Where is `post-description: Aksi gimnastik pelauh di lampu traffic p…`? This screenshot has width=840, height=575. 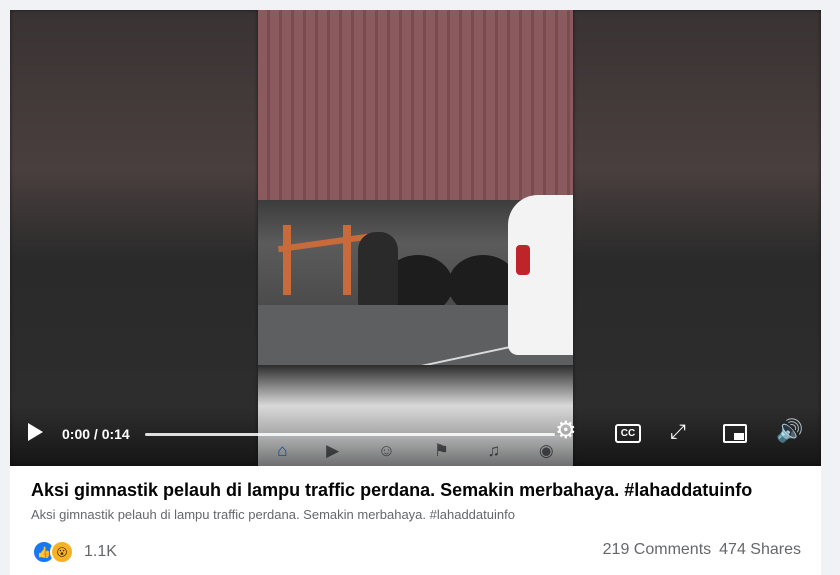 post-description: Aksi gimnastik pelauh di lampu traffic p… is located at coordinates (273, 514).